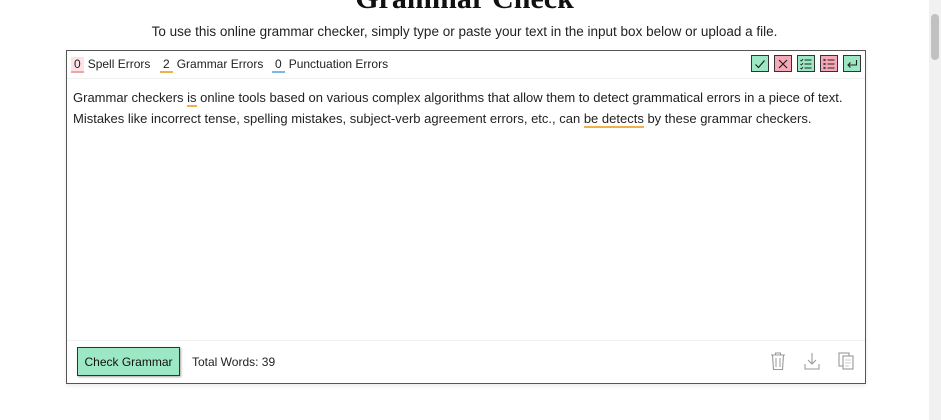 Image resolution: width=941 pixels, height=420 pixels. Describe the element at coordinates (338, 64) in the screenshot. I see `punctuation-errors-label: Punctuation Errors` at that location.